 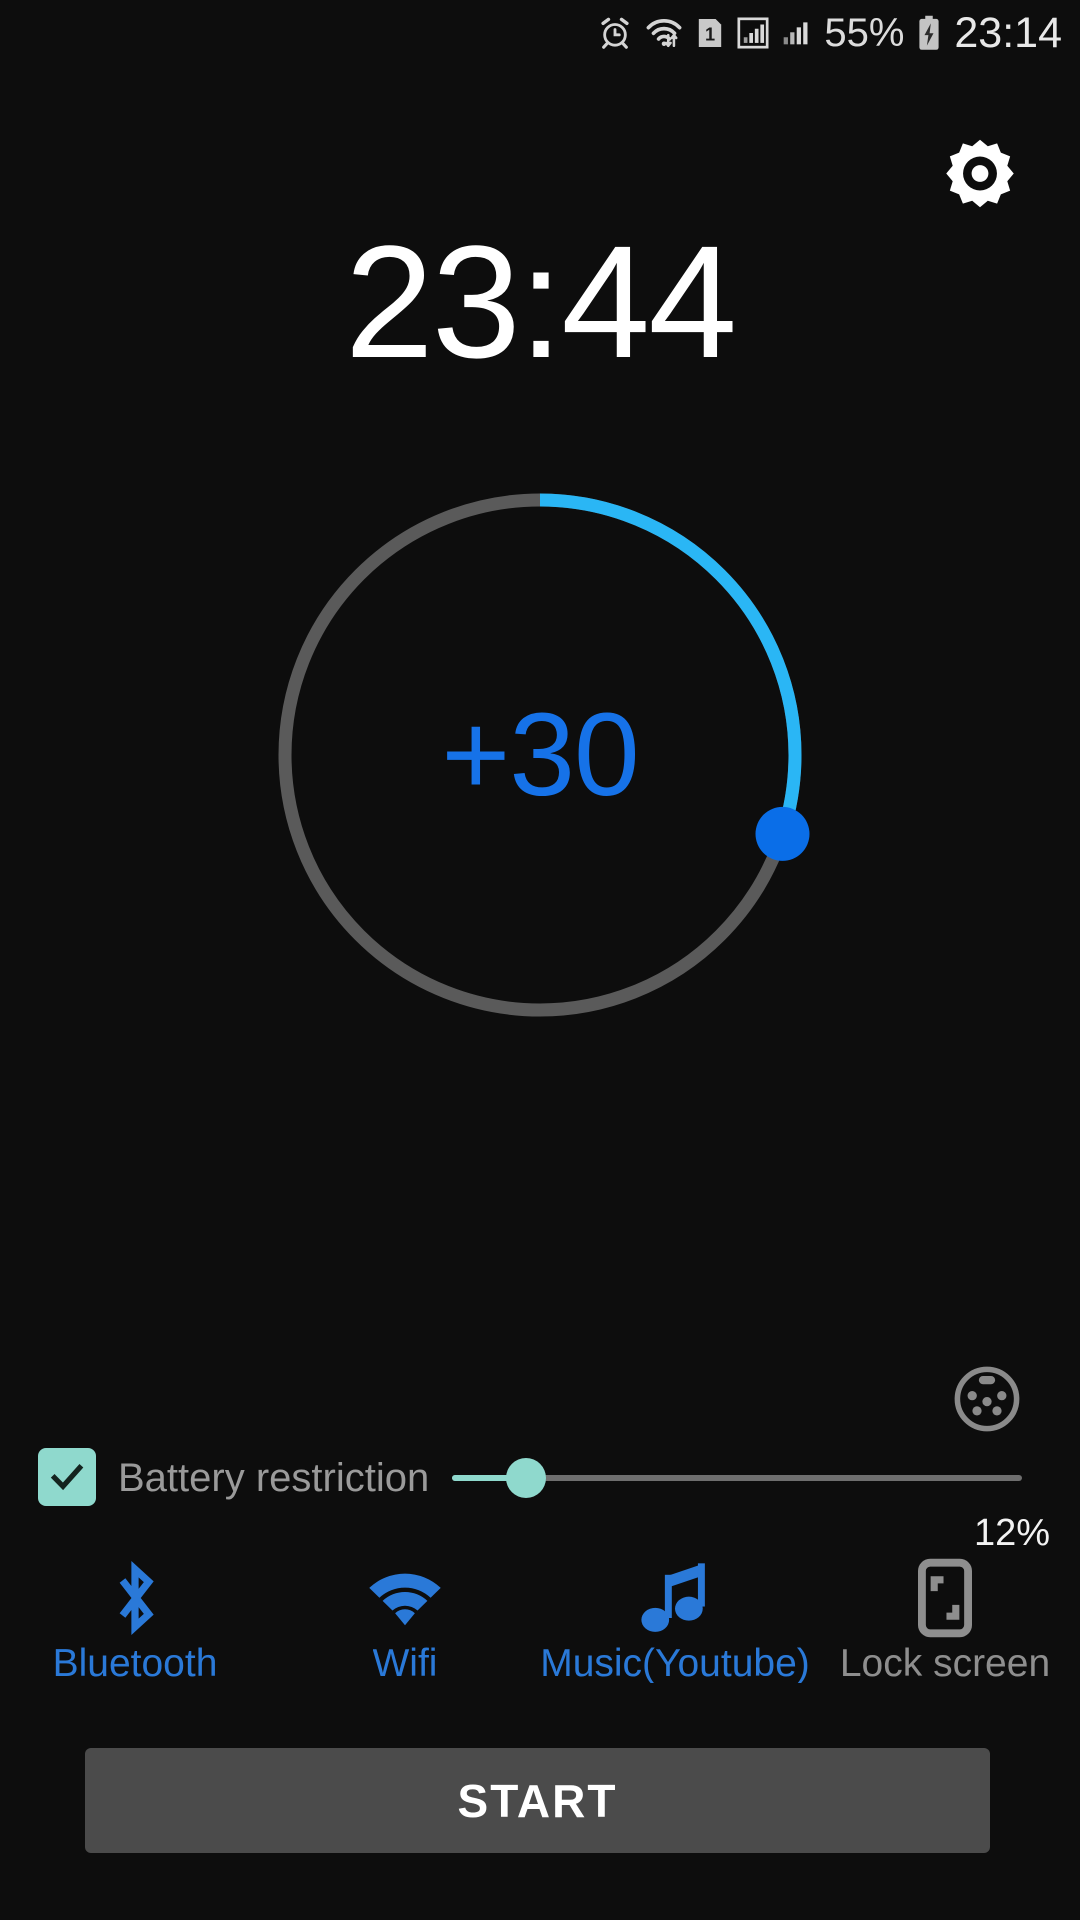 I want to click on battery-restriction-row: Battery restriction, so click(x=540, y=1484).